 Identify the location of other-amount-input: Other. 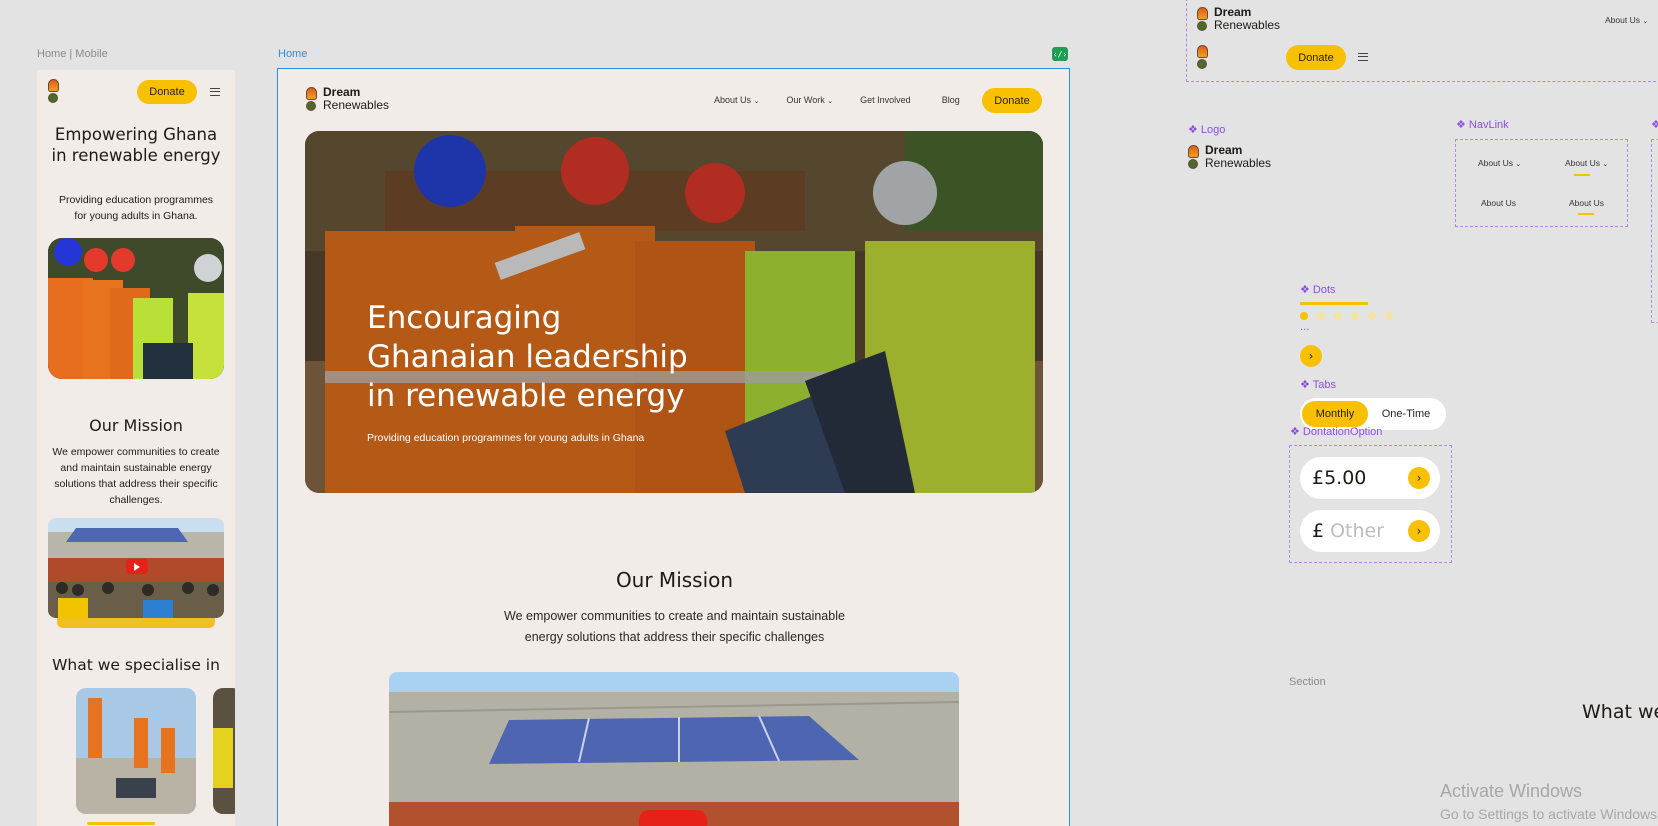
(1357, 531).